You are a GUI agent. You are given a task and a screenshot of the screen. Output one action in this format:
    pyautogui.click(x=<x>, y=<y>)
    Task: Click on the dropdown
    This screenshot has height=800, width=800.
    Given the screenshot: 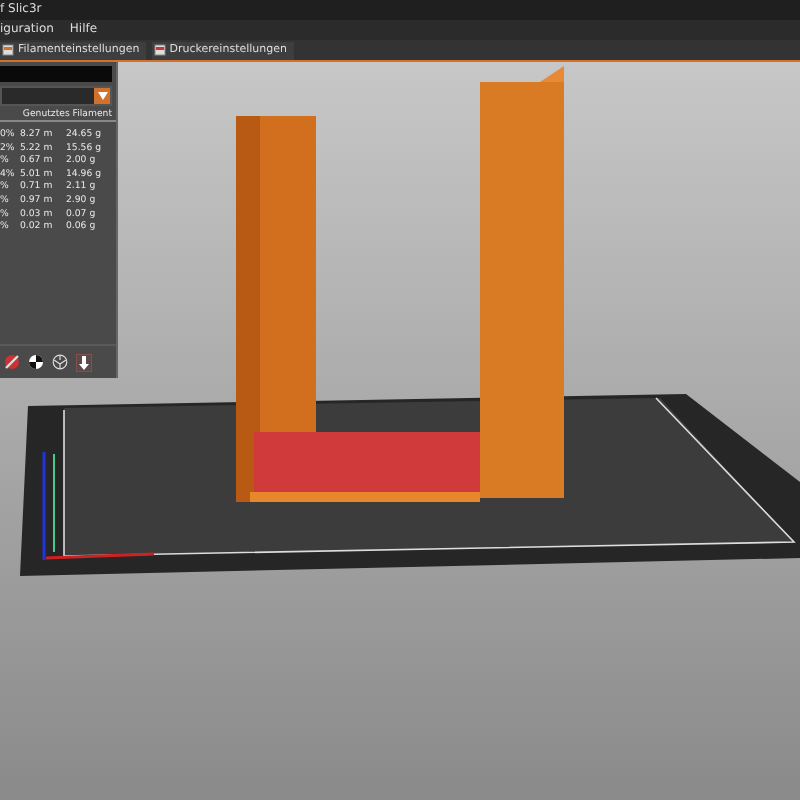 What is the action you would take?
    pyautogui.click(x=56, y=95)
    